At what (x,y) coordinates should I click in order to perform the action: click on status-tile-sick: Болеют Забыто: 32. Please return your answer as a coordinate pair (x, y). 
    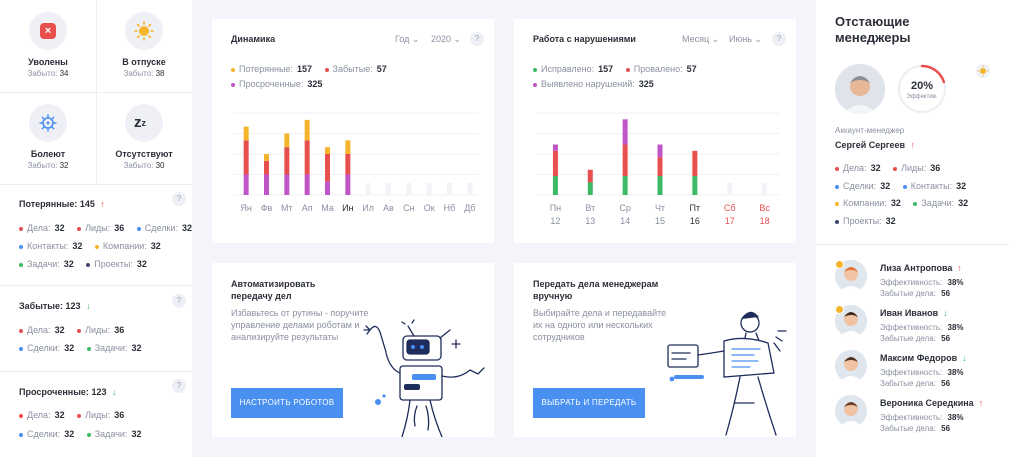
    Looking at the image, I should click on (48, 138).